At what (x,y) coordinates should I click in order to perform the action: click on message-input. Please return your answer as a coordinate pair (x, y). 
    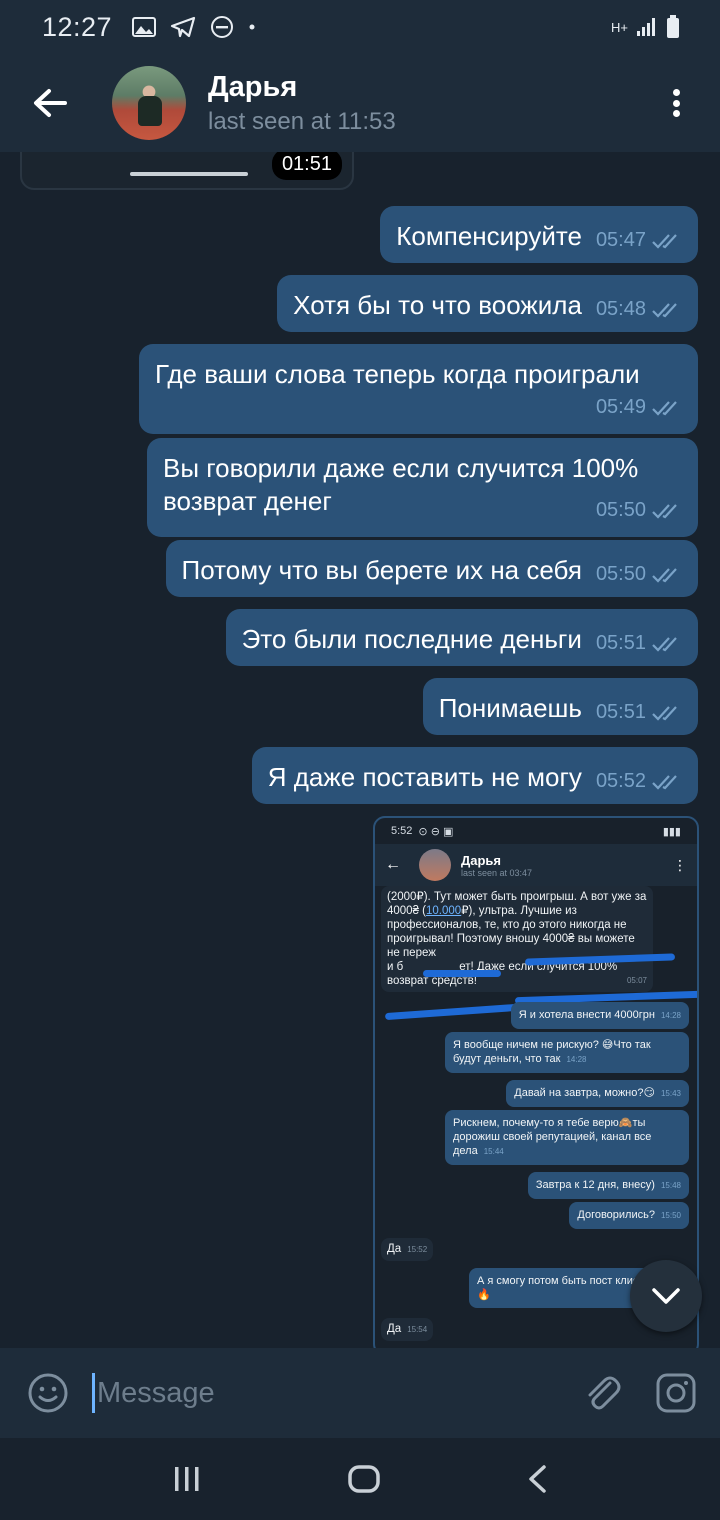
    Looking at the image, I should click on (287, 1393).